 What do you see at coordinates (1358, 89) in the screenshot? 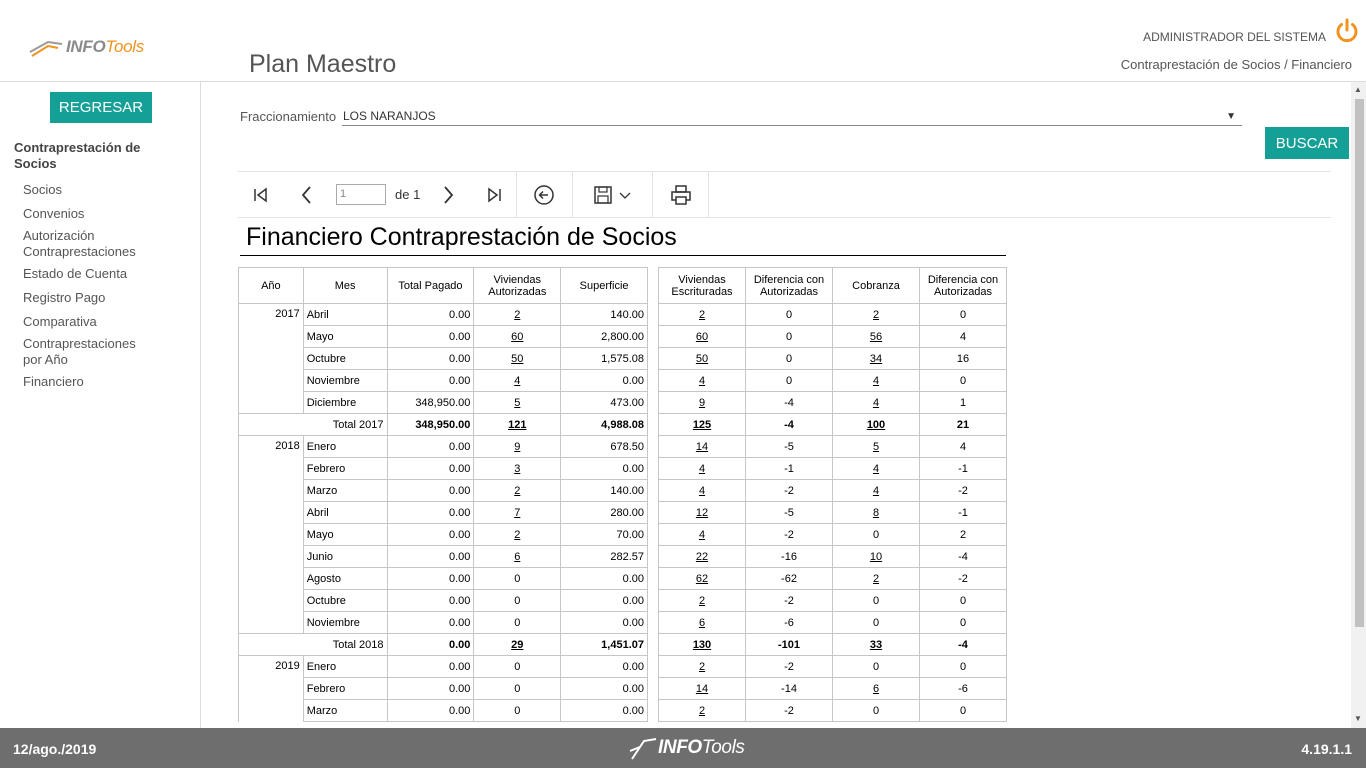
I see `scroll-up-icon: ▲` at bounding box center [1358, 89].